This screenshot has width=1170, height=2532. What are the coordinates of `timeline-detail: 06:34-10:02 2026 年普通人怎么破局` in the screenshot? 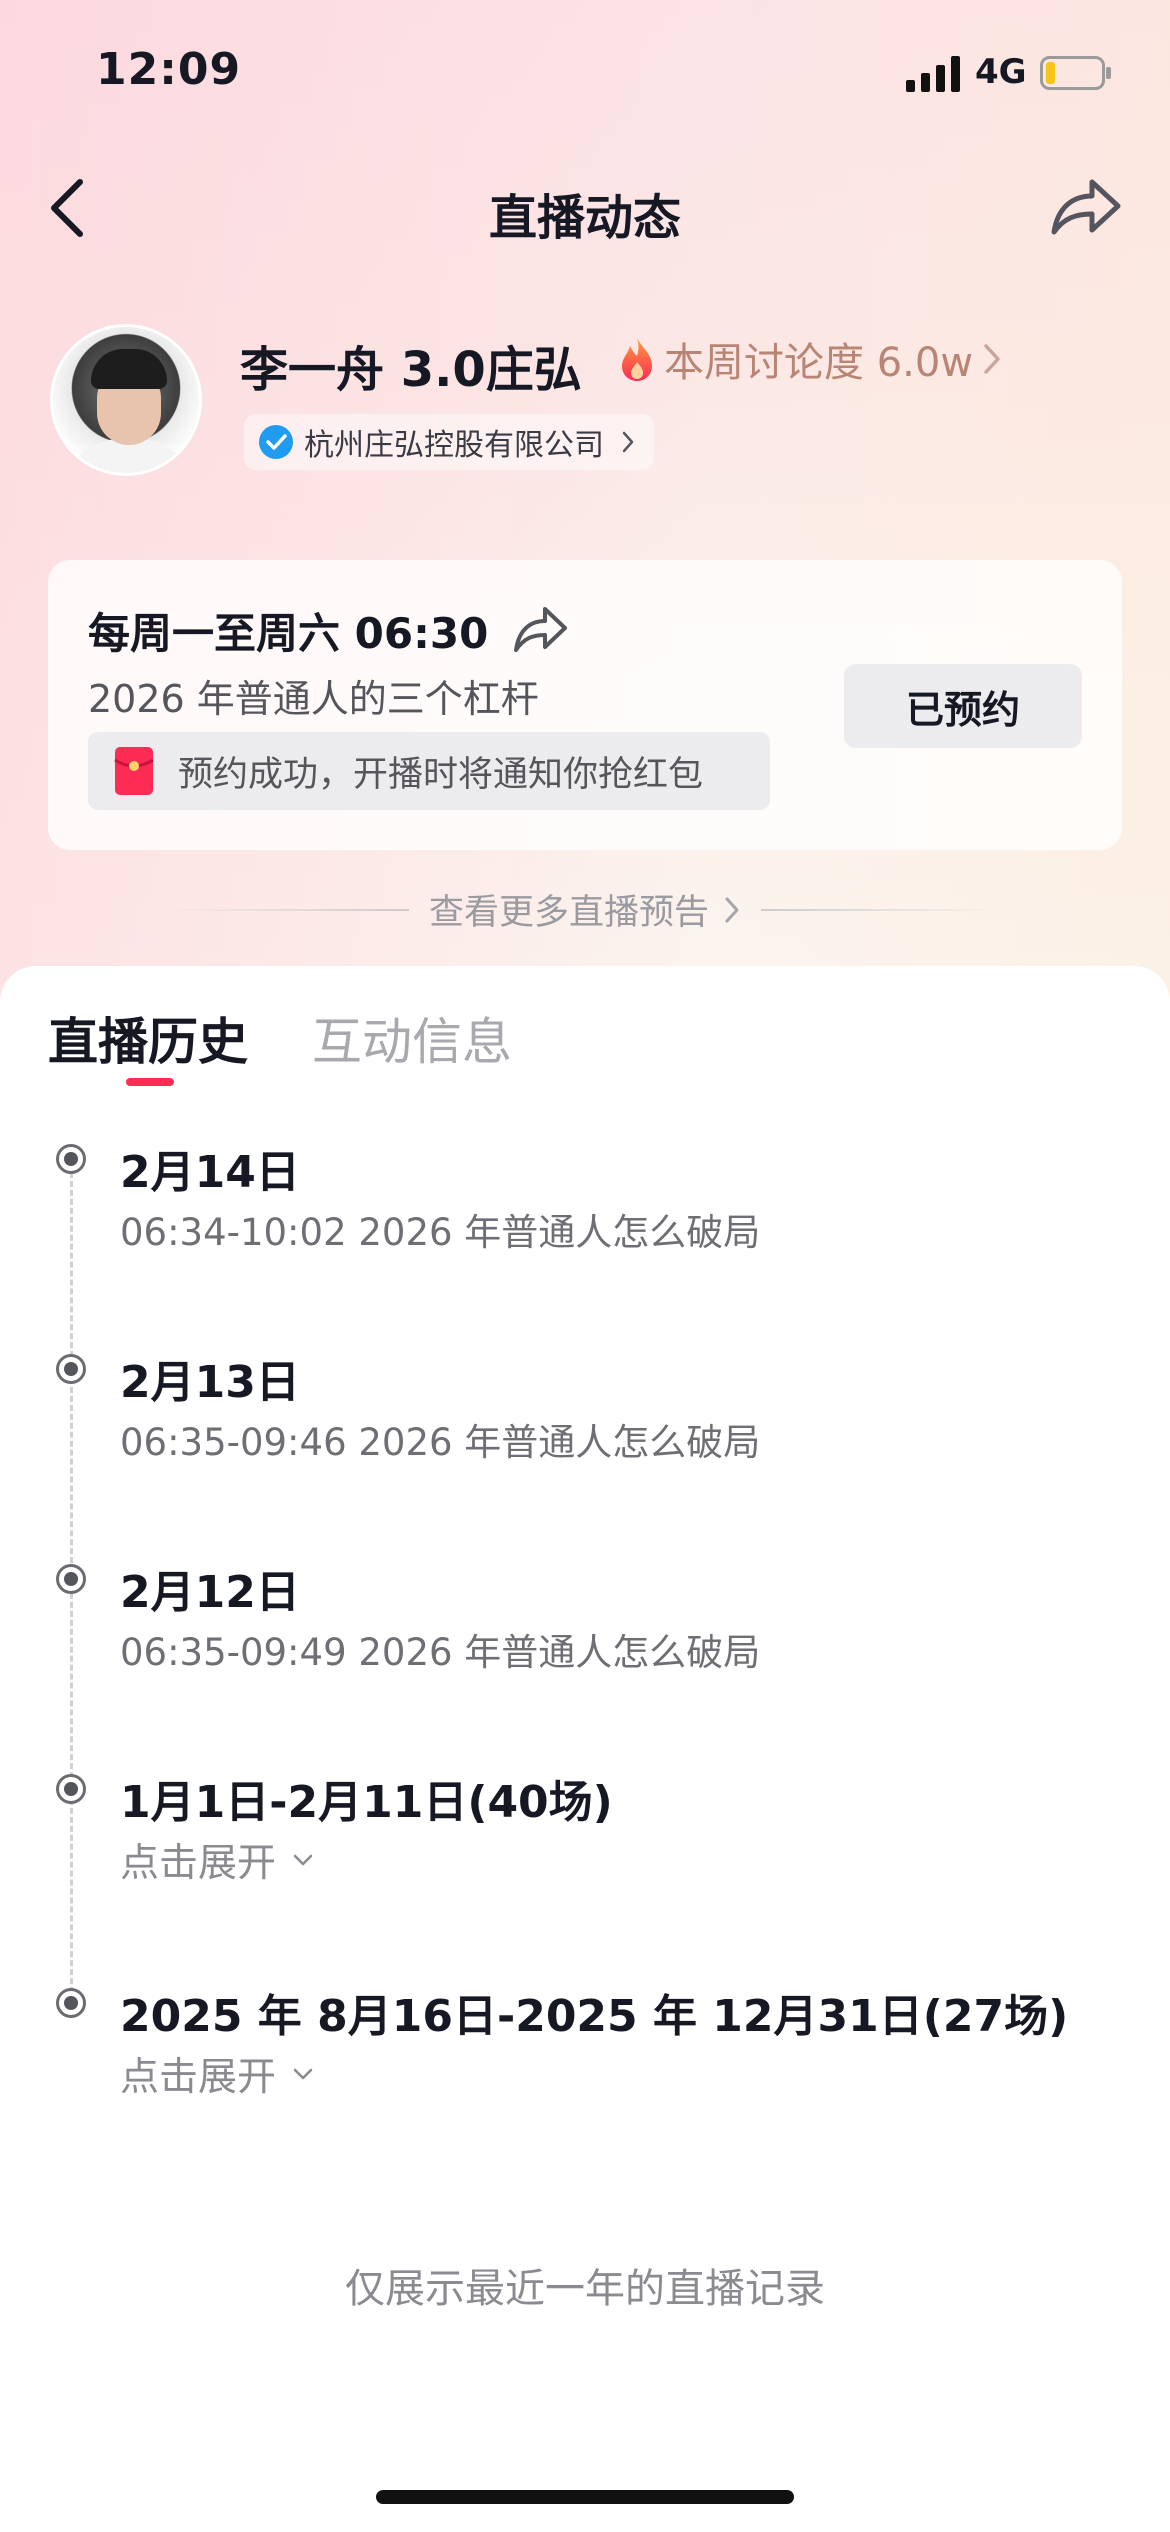 It's located at (440, 1232).